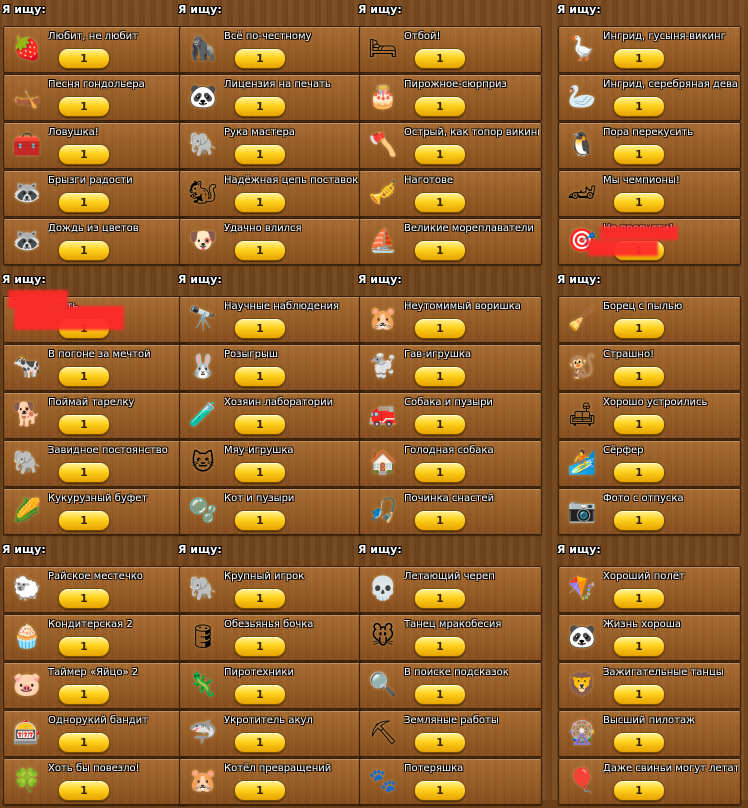  What do you see at coordinates (270, 589) in the screenshot?
I see `quest-card: 🐘 Крупный игрок 1` at bounding box center [270, 589].